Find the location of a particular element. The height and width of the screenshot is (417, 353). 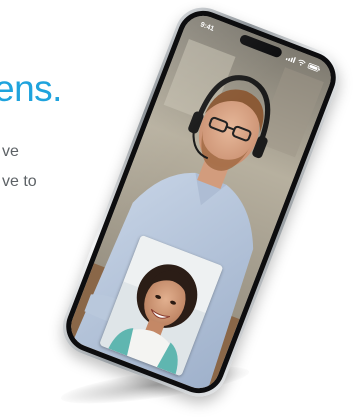

signal-icon is located at coordinates (291, 60).